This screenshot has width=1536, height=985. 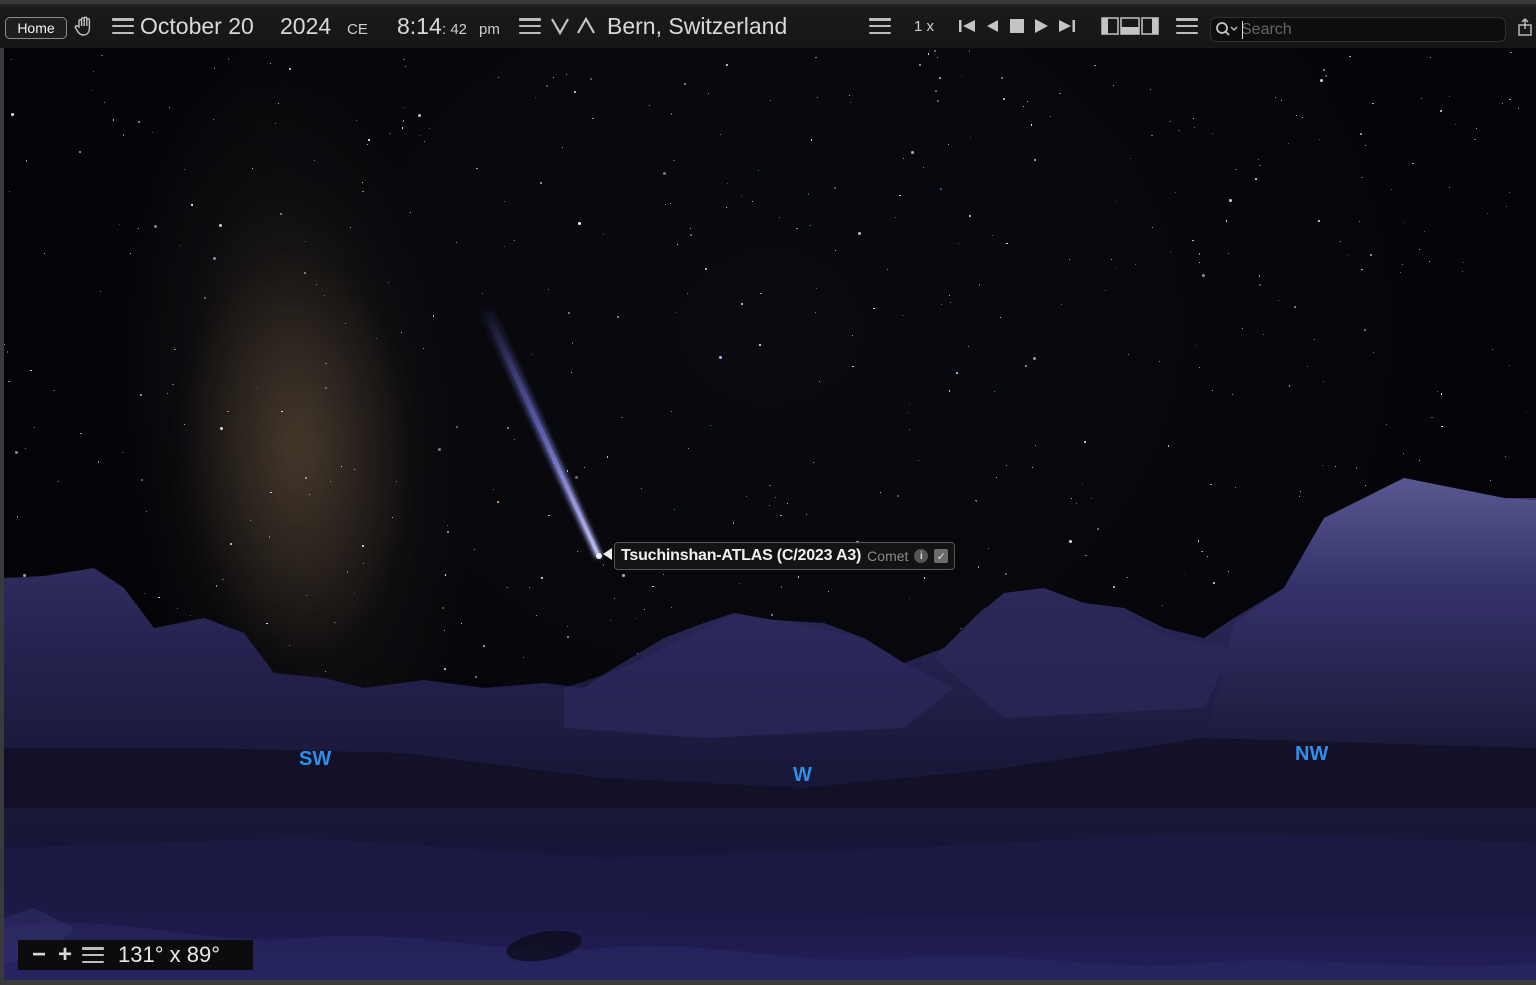 What do you see at coordinates (697, 26) in the screenshot?
I see `location-field: Bern, Switzerland` at bounding box center [697, 26].